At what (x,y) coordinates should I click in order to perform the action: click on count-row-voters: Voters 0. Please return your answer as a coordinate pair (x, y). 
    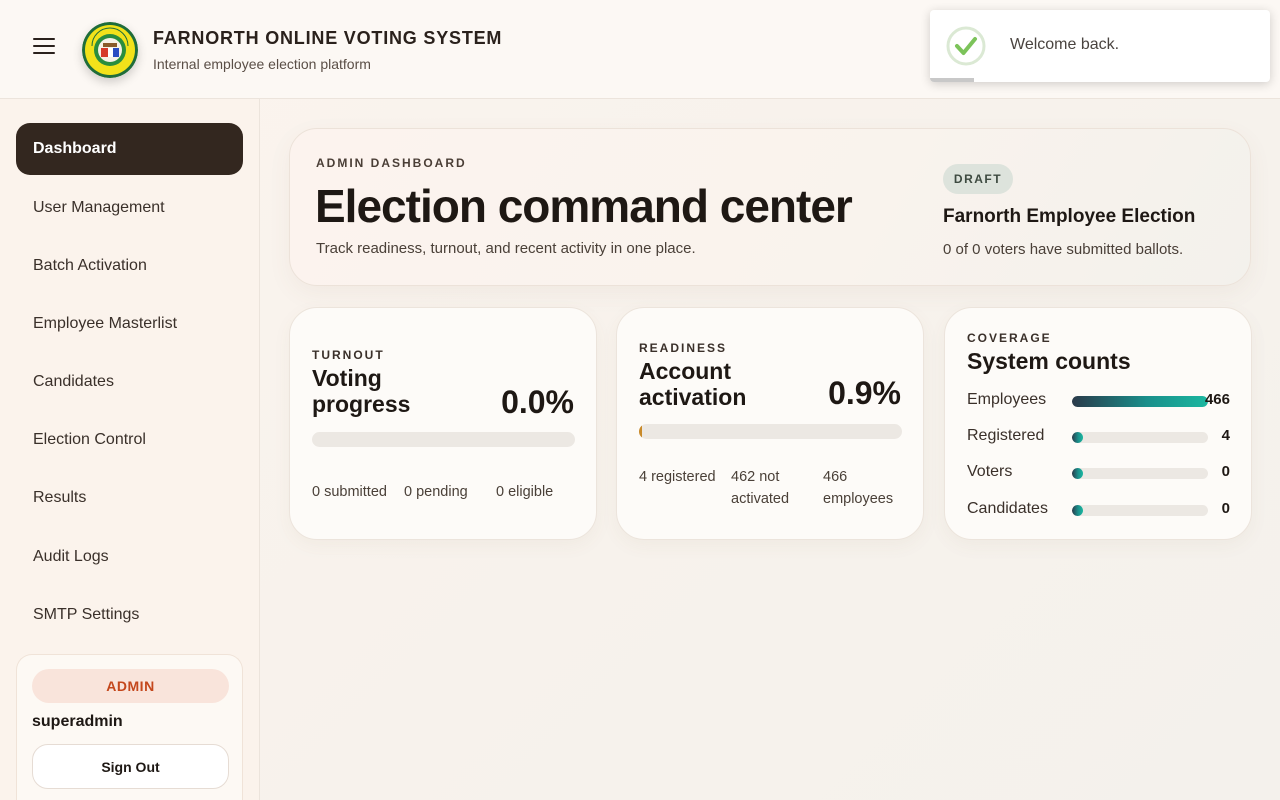
    Looking at the image, I should click on (1098, 473).